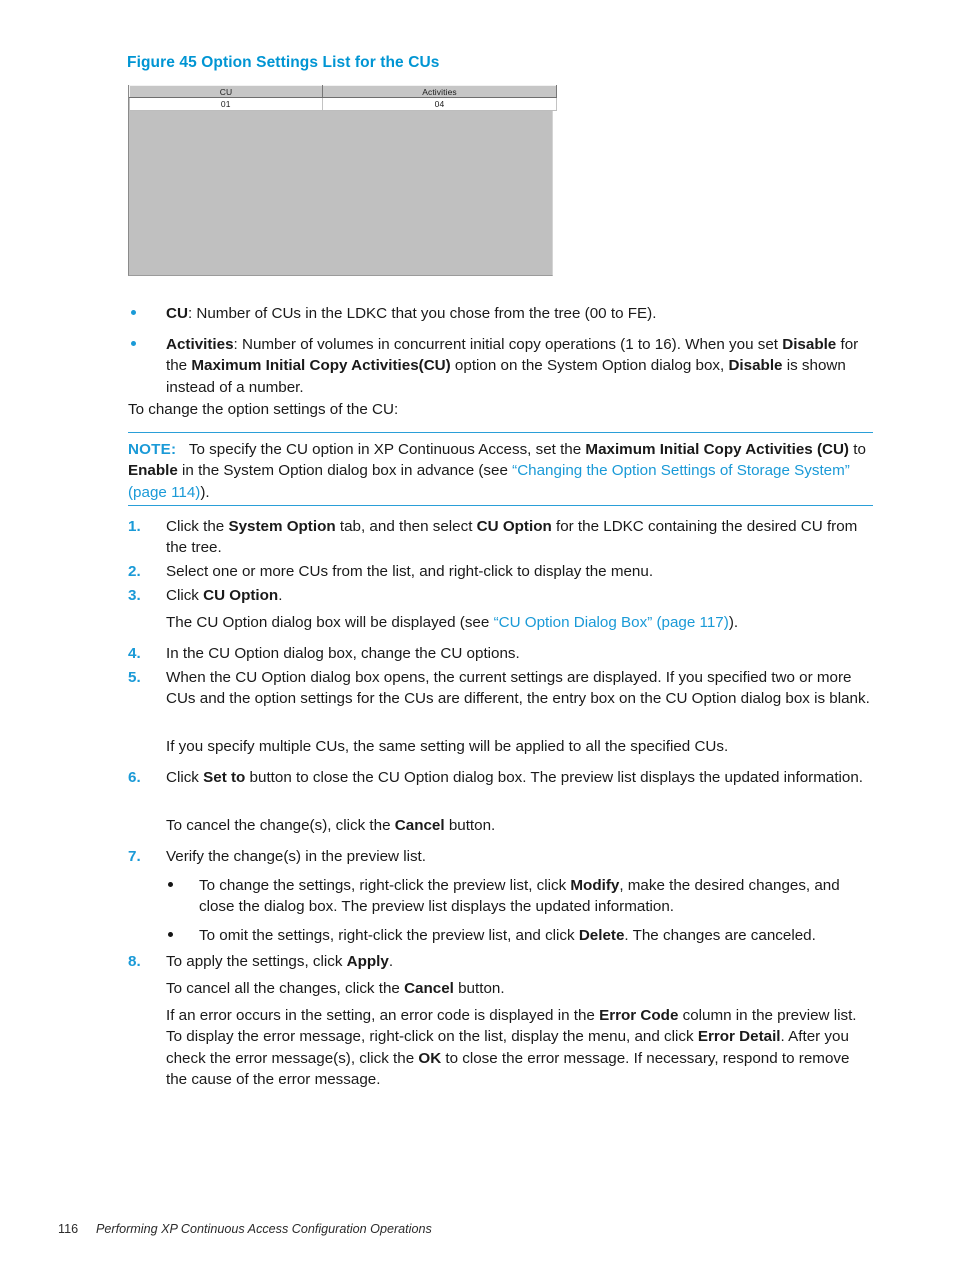  Describe the element at coordinates (185, 595) in the screenshot. I see `step3-text-1: Click` at that location.